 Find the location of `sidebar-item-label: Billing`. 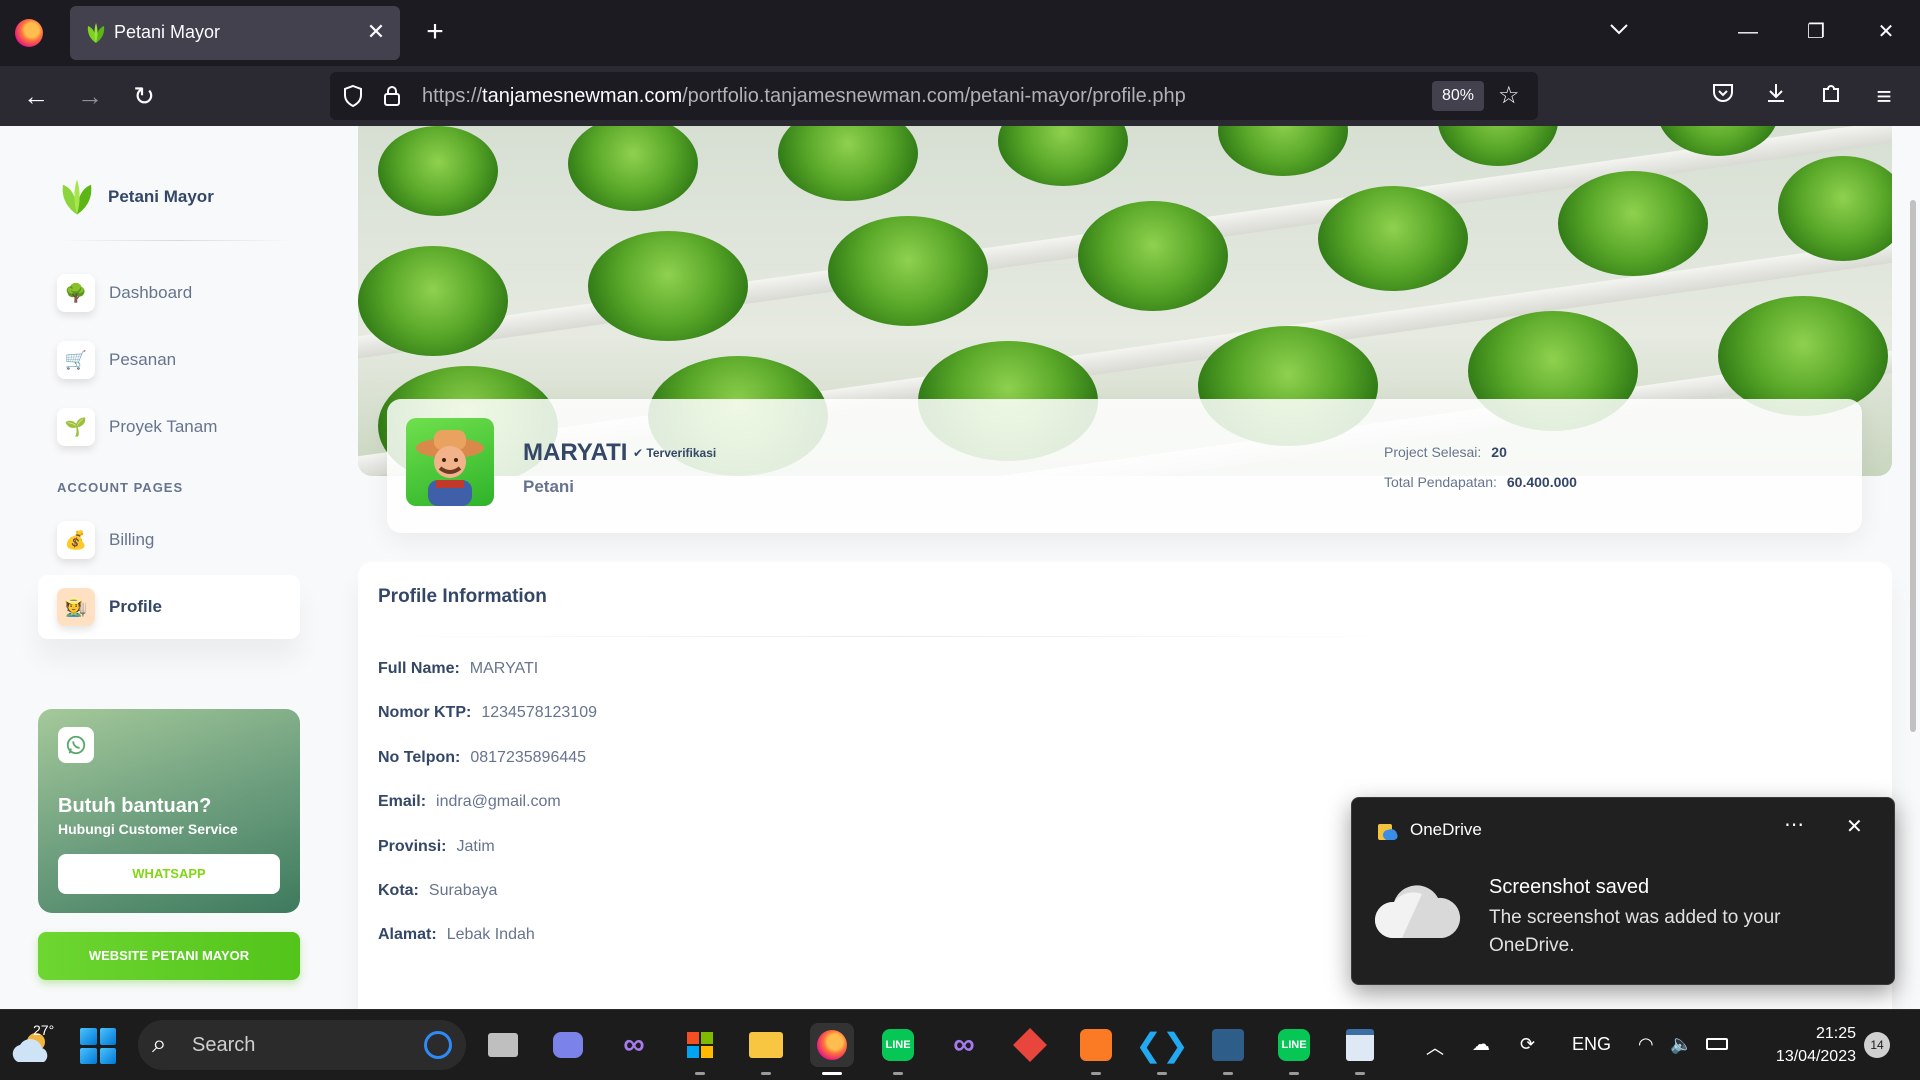

sidebar-item-label: Billing is located at coordinates (132, 539).